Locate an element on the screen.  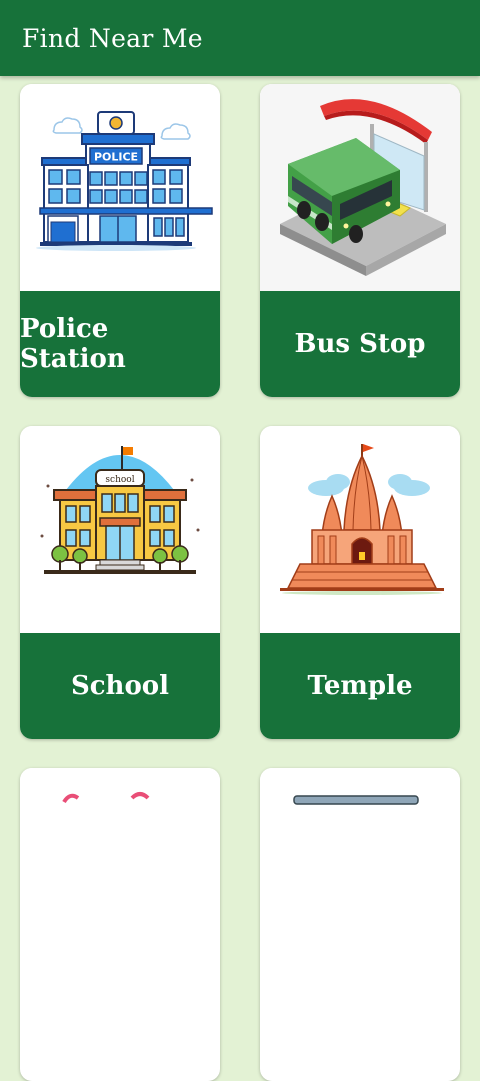
category-card-partial-right is located at coordinates (360, 924).